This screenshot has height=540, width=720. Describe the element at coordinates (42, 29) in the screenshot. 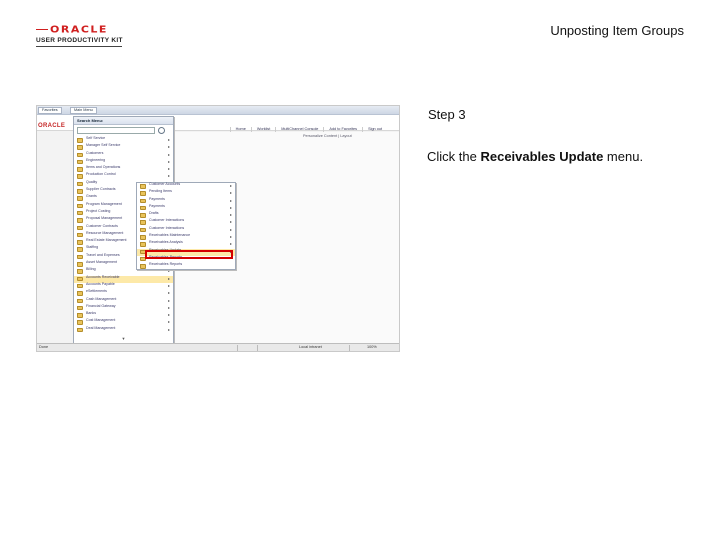

I see `logo-accent-bar` at that location.